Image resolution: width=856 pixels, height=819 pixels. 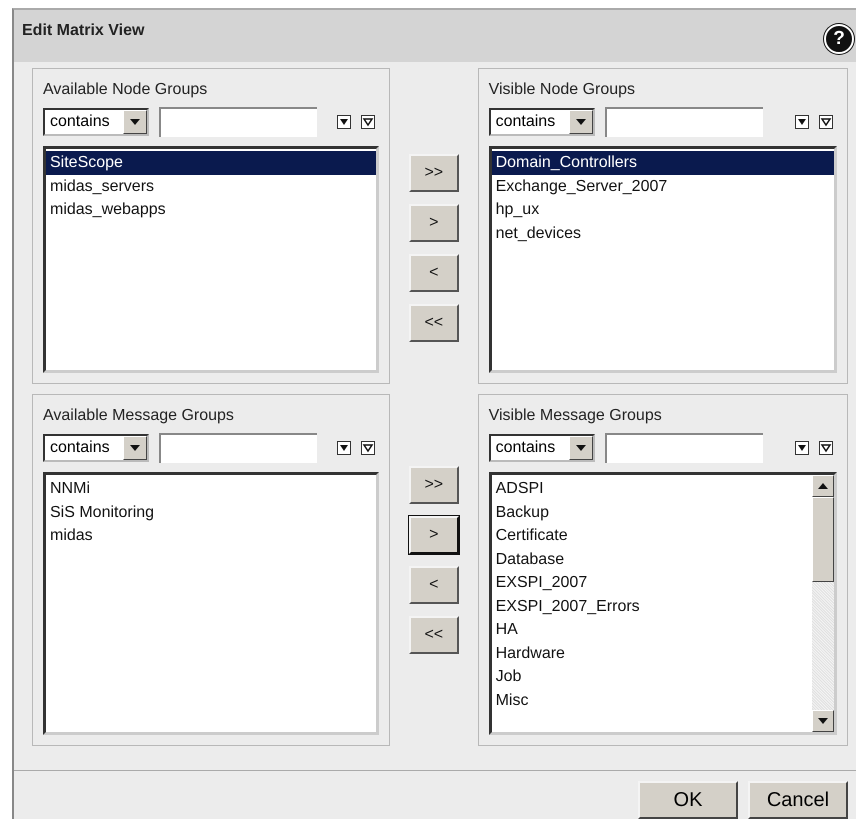 What do you see at coordinates (83, 31) in the screenshot?
I see `window-title: Edit Matrix View` at bounding box center [83, 31].